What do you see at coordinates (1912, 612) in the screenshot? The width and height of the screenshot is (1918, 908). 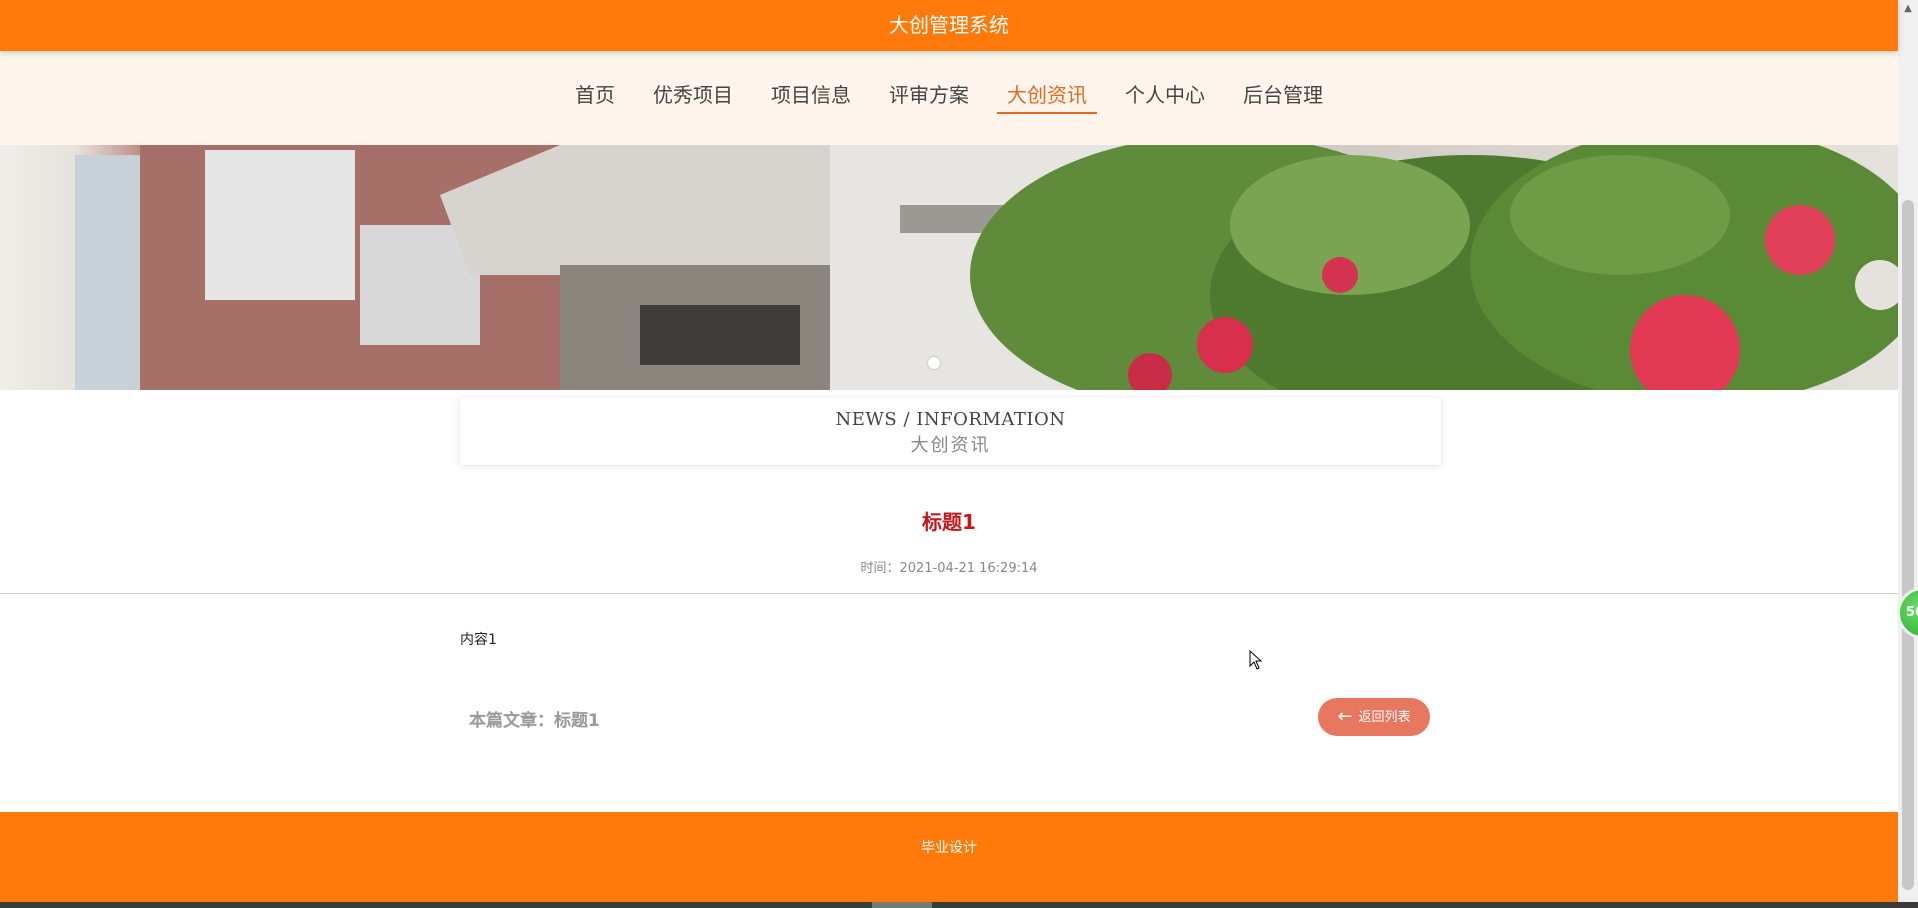 I see `floating-badge-count: 56` at bounding box center [1912, 612].